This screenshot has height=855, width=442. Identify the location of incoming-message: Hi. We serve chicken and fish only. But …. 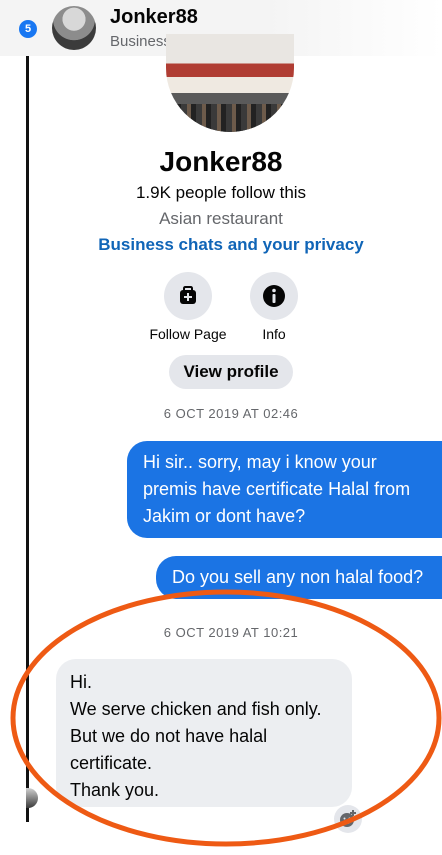
(204, 733).